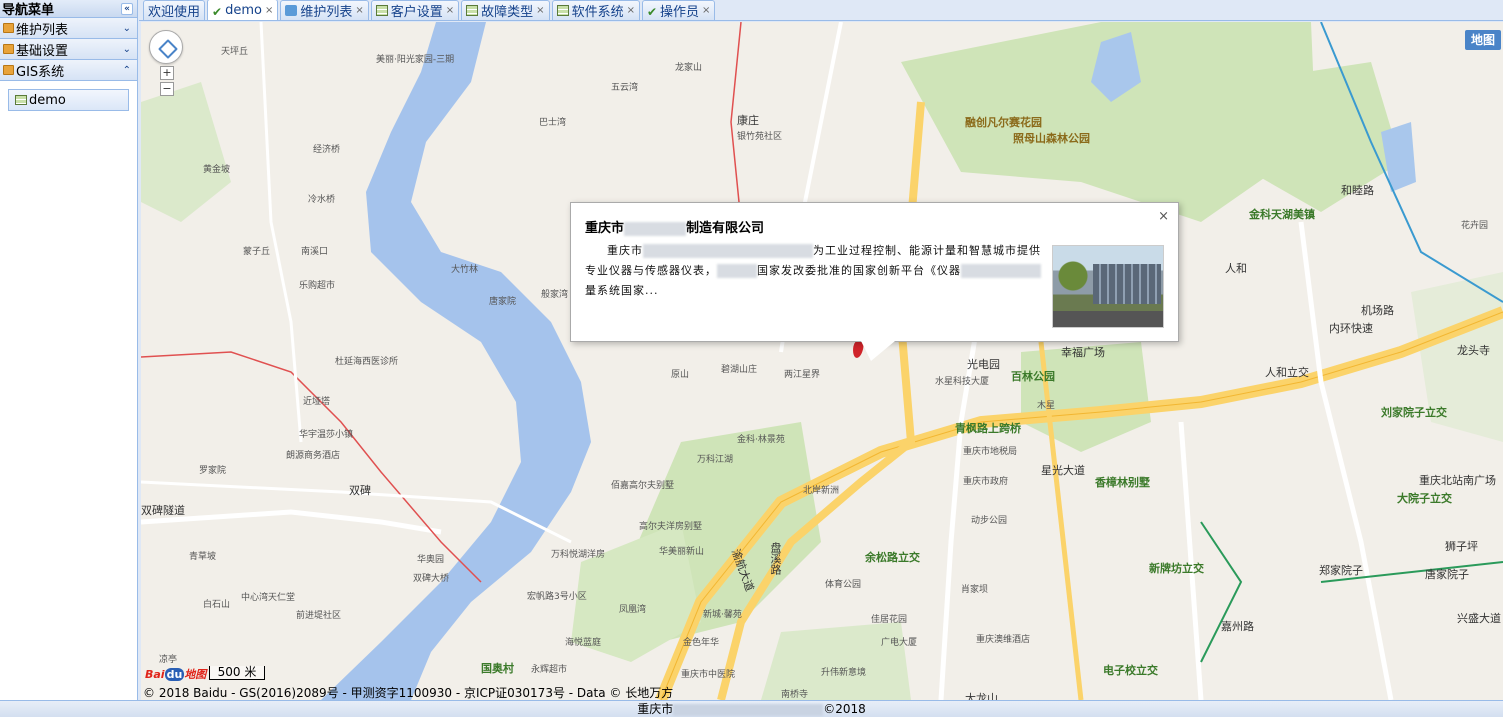 Image resolution: width=1503 pixels, height=717 pixels. I want to click on tab-software-systems: 软件系统 ×, so click(595, 10).